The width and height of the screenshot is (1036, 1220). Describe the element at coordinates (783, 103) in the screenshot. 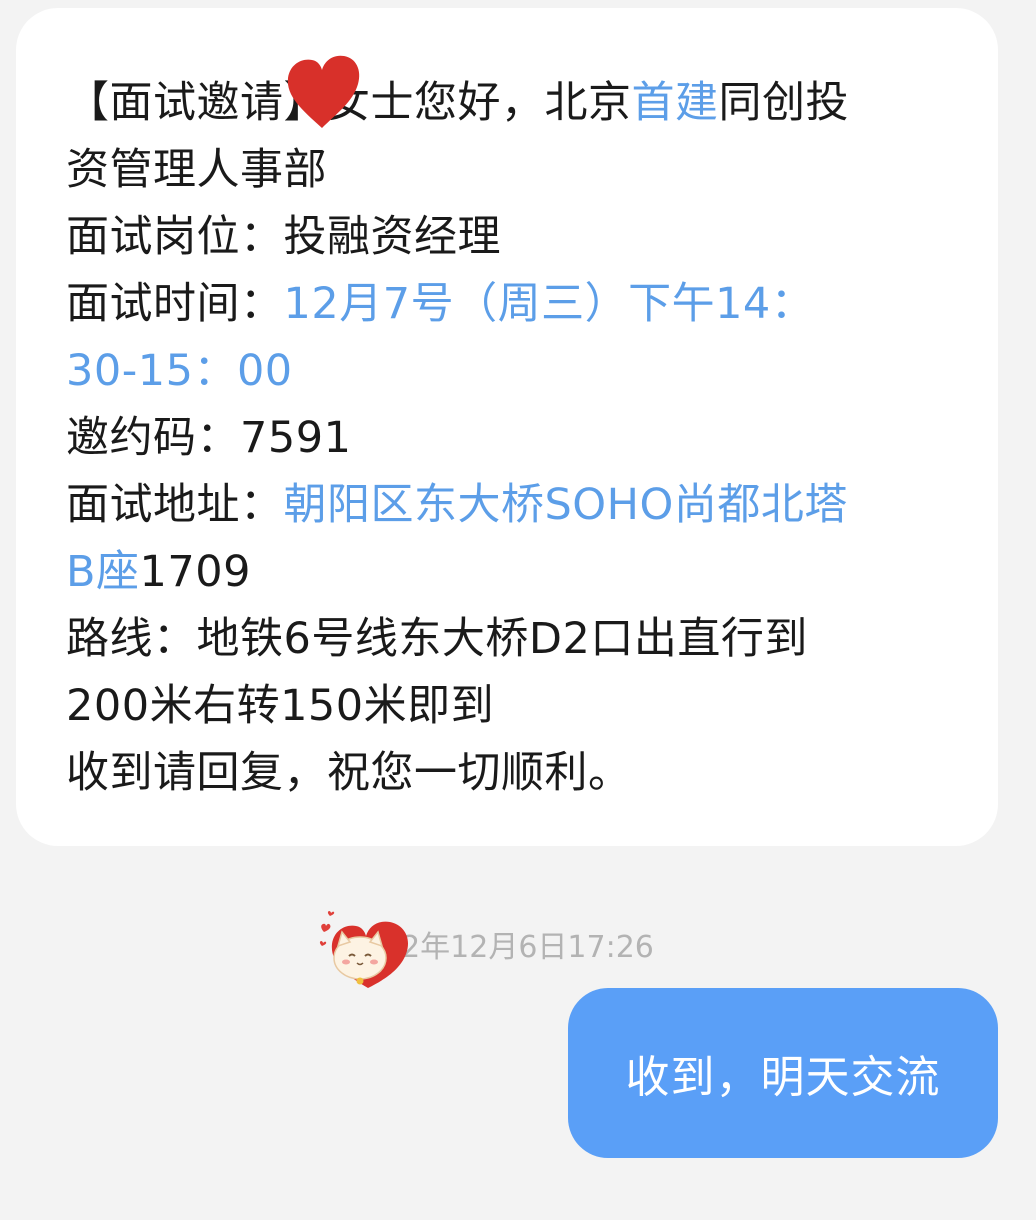

I see `message-text: 同创投` at that location.